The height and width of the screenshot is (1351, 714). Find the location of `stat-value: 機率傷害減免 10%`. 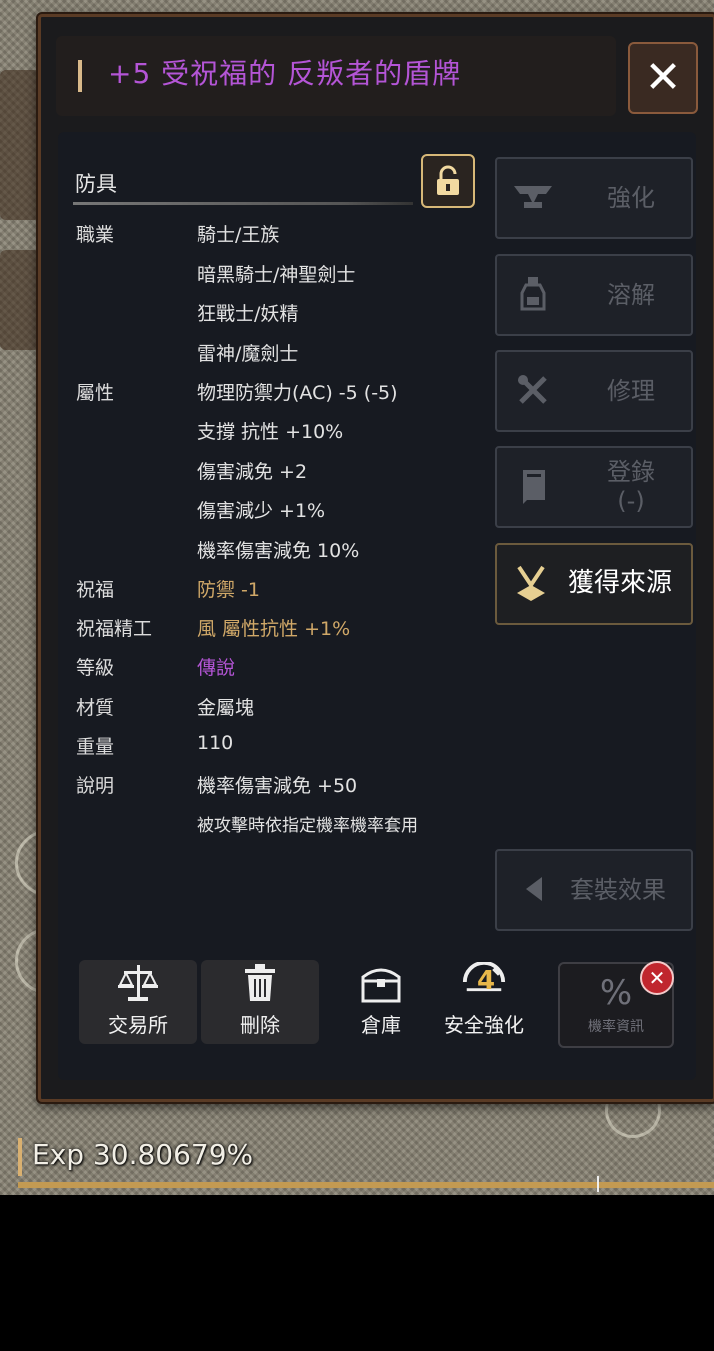

stat-value: 機率傷害減免 10% is located at coordinates (278, 551).